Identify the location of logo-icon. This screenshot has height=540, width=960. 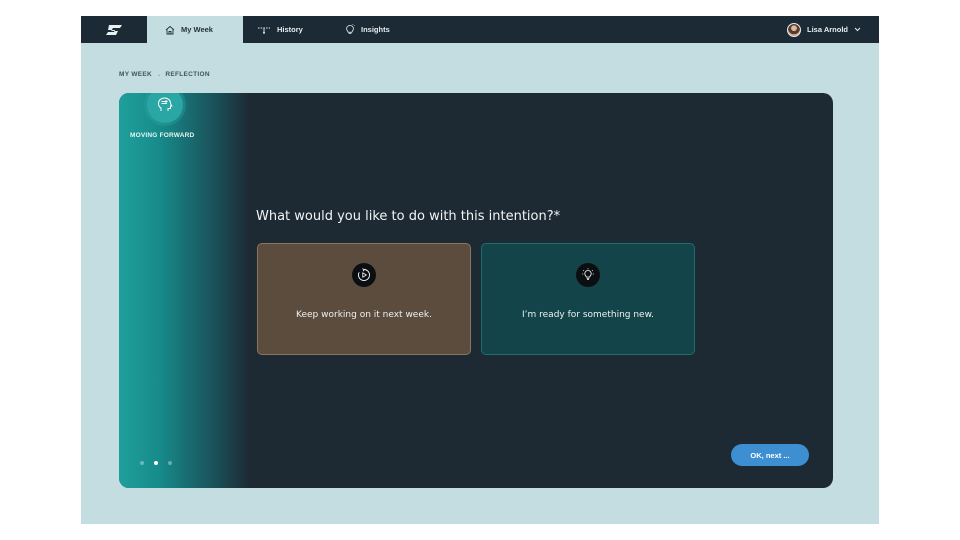
(114, 29).